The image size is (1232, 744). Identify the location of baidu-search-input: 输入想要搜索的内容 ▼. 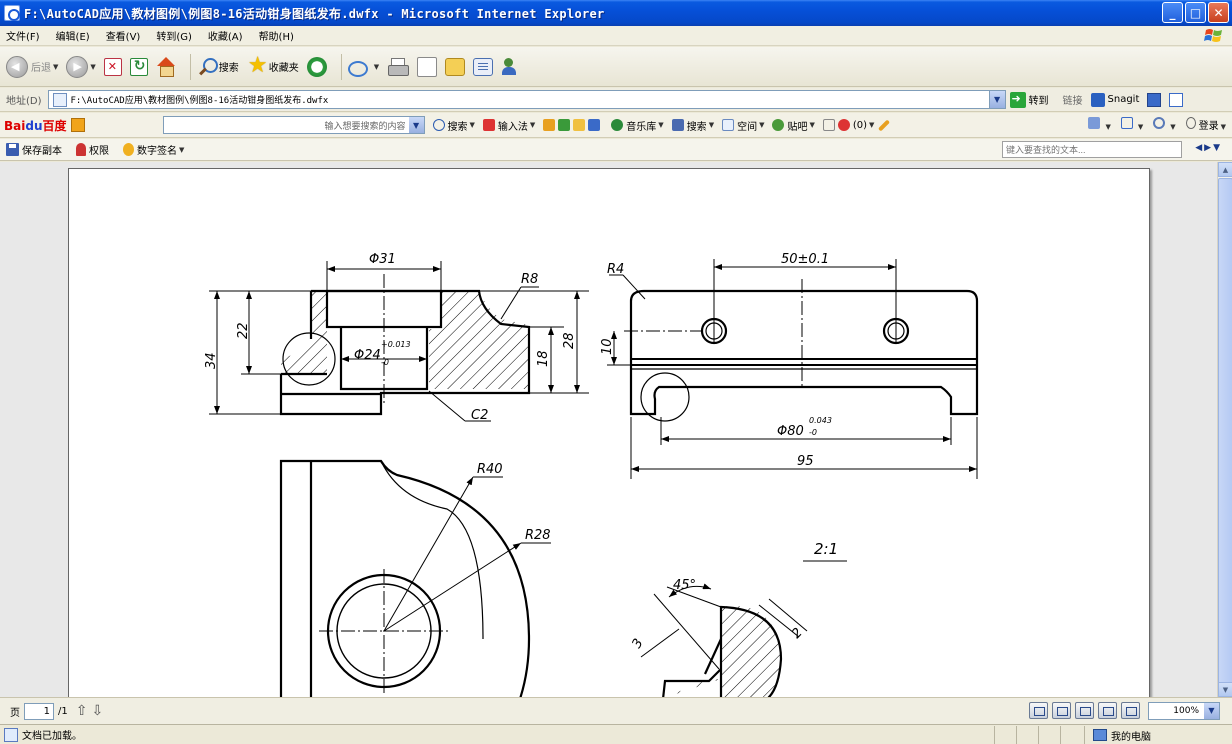
(293, 125).